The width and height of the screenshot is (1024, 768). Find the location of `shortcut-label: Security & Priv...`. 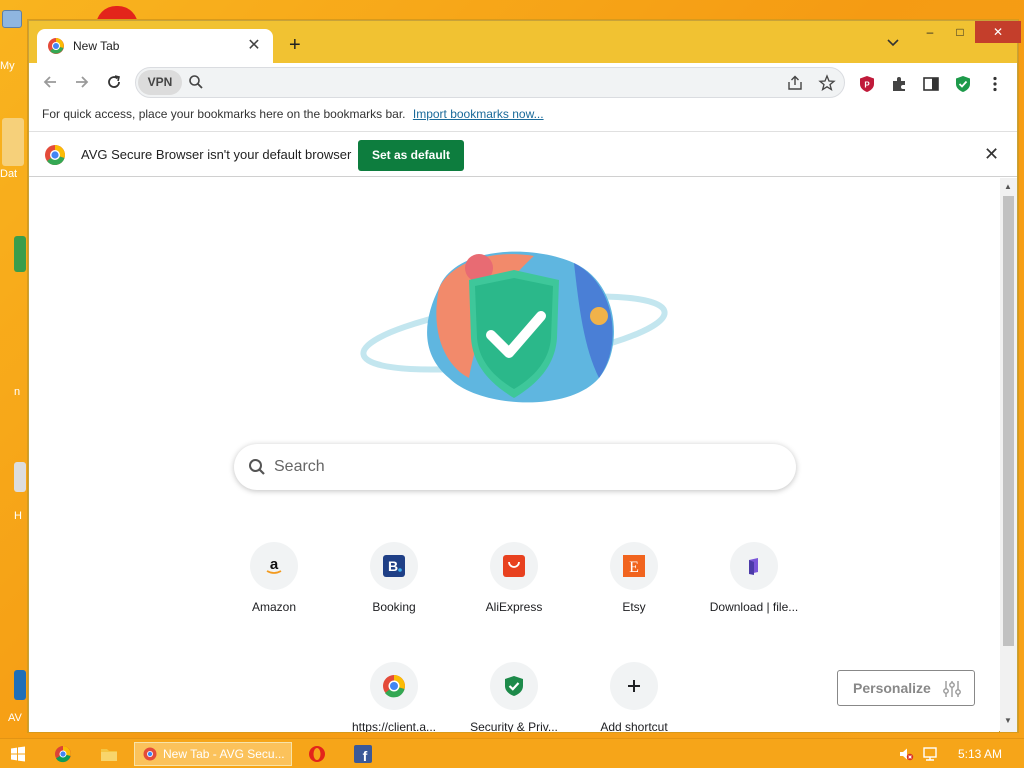

shortcut-label: Security & Priv... is located at coordinates (514, 726).